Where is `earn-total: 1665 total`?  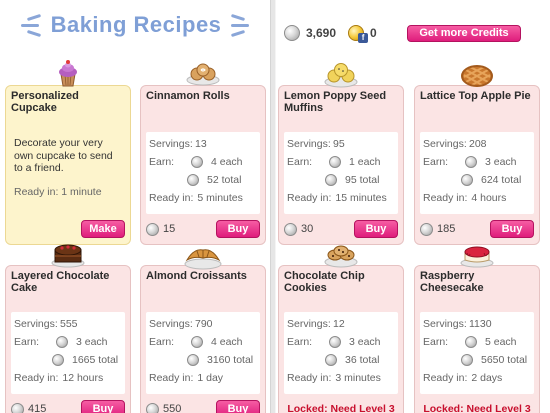 earn-total: 1665 total is located at coordinates (95, 360).